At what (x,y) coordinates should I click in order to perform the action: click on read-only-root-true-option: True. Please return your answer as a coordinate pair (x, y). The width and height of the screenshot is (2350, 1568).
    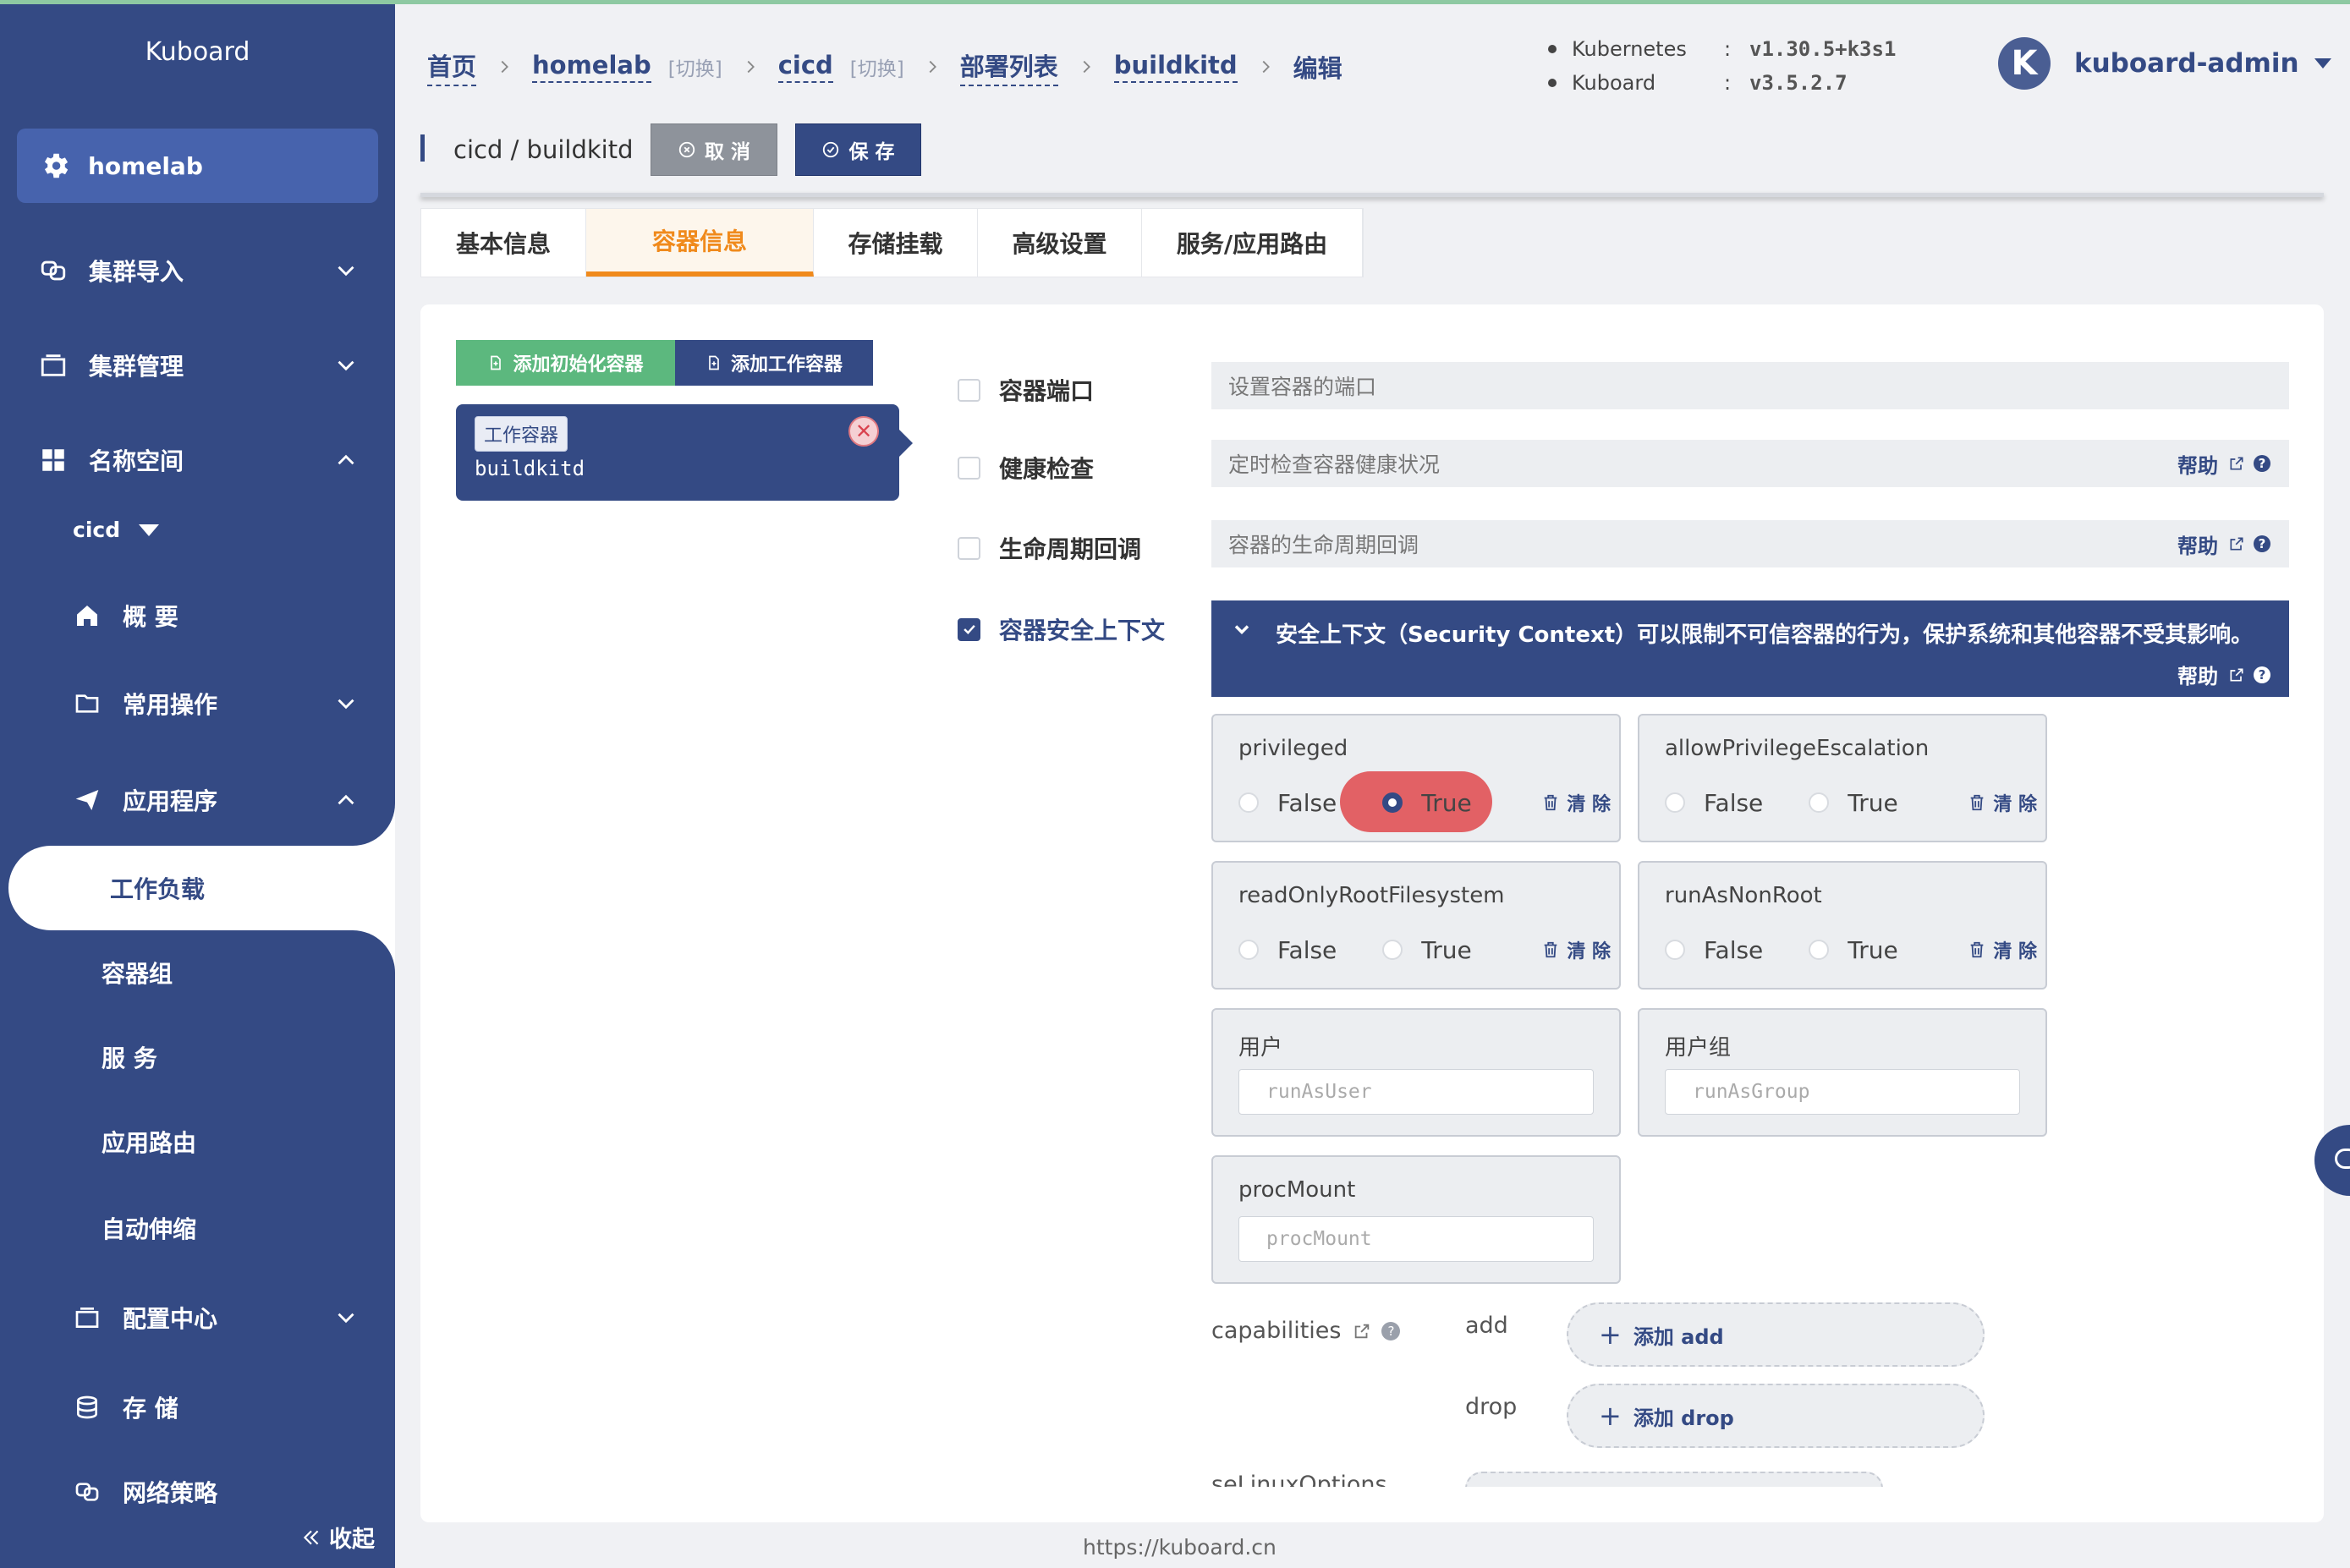
    Looking at the image, I should click on (1427, 950).